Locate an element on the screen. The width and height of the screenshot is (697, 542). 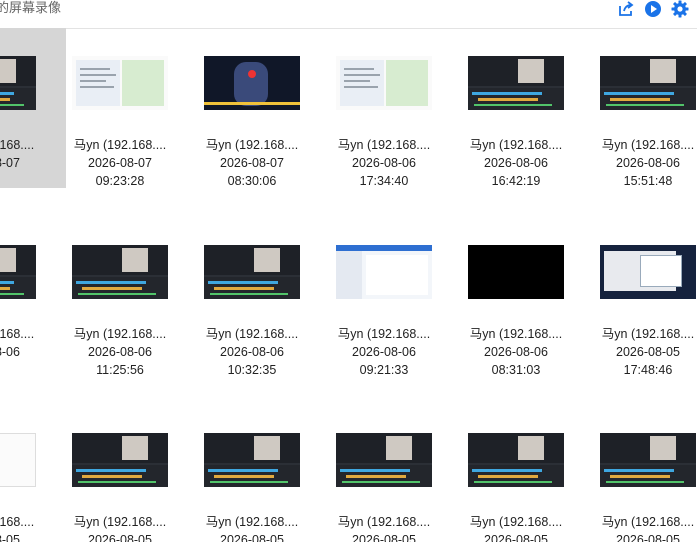
recording-tile: 马yn (192.168.... 2026-08-06 15:51:48 is located at coordinates (645, 108).